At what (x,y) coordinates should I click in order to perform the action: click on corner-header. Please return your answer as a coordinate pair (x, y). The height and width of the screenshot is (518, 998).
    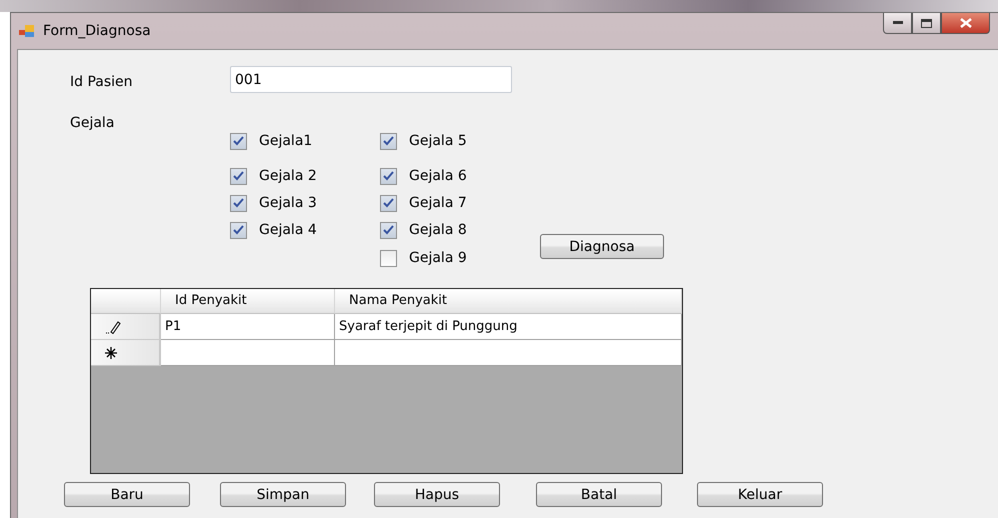
    Looking at the image, I should click on (126, 301).